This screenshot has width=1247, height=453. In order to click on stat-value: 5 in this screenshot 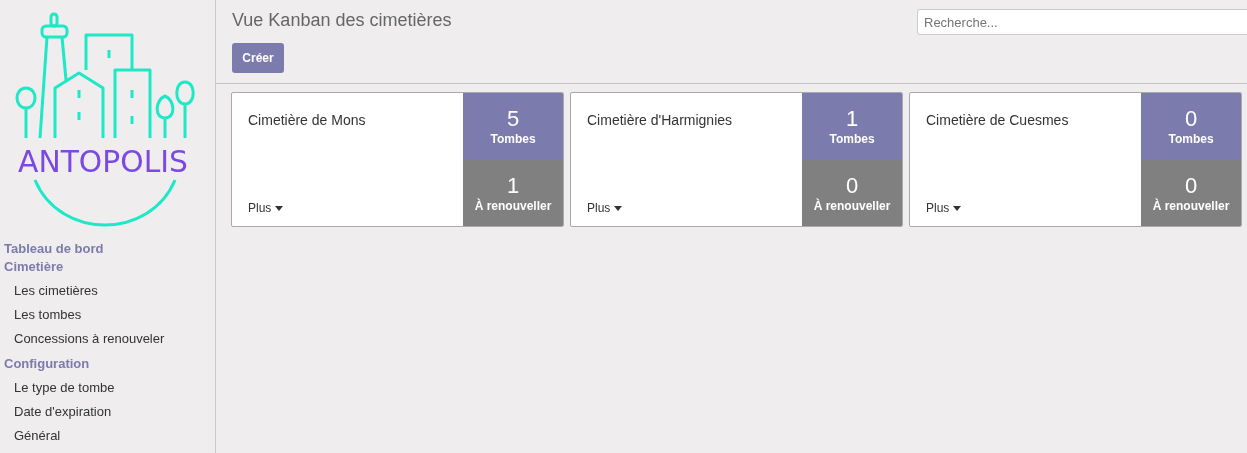, I will do `click(513, 119)`.